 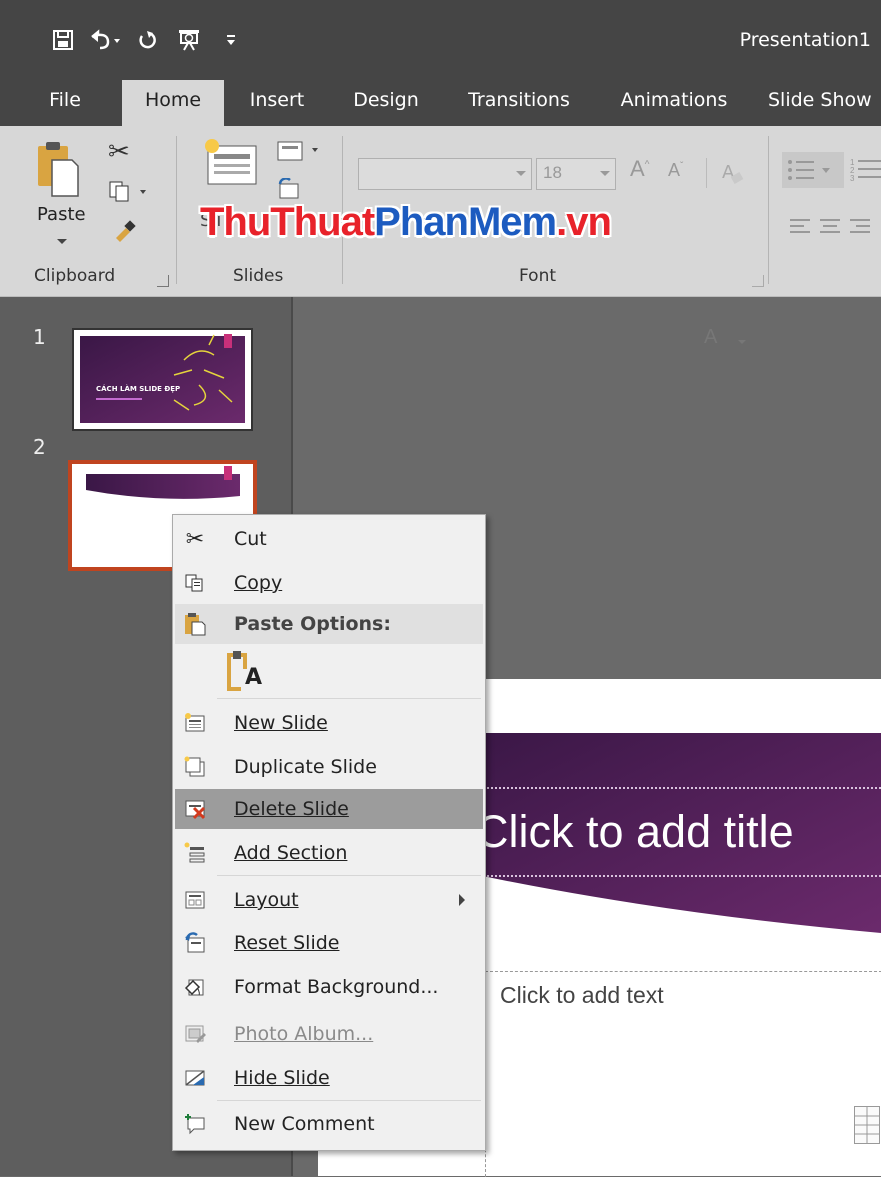 I want to click on menu-item-add-section: Add Section, so click(x=329, y=853).